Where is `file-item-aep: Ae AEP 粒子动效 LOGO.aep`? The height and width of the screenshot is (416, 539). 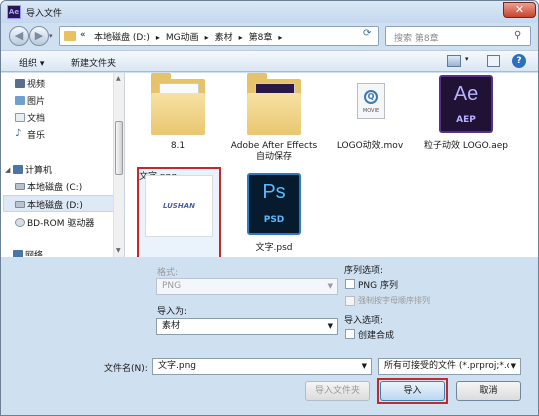
file-item-aep: Ae AEP 粒子动效 LOGO.aep is located at coordinates (466, 113).